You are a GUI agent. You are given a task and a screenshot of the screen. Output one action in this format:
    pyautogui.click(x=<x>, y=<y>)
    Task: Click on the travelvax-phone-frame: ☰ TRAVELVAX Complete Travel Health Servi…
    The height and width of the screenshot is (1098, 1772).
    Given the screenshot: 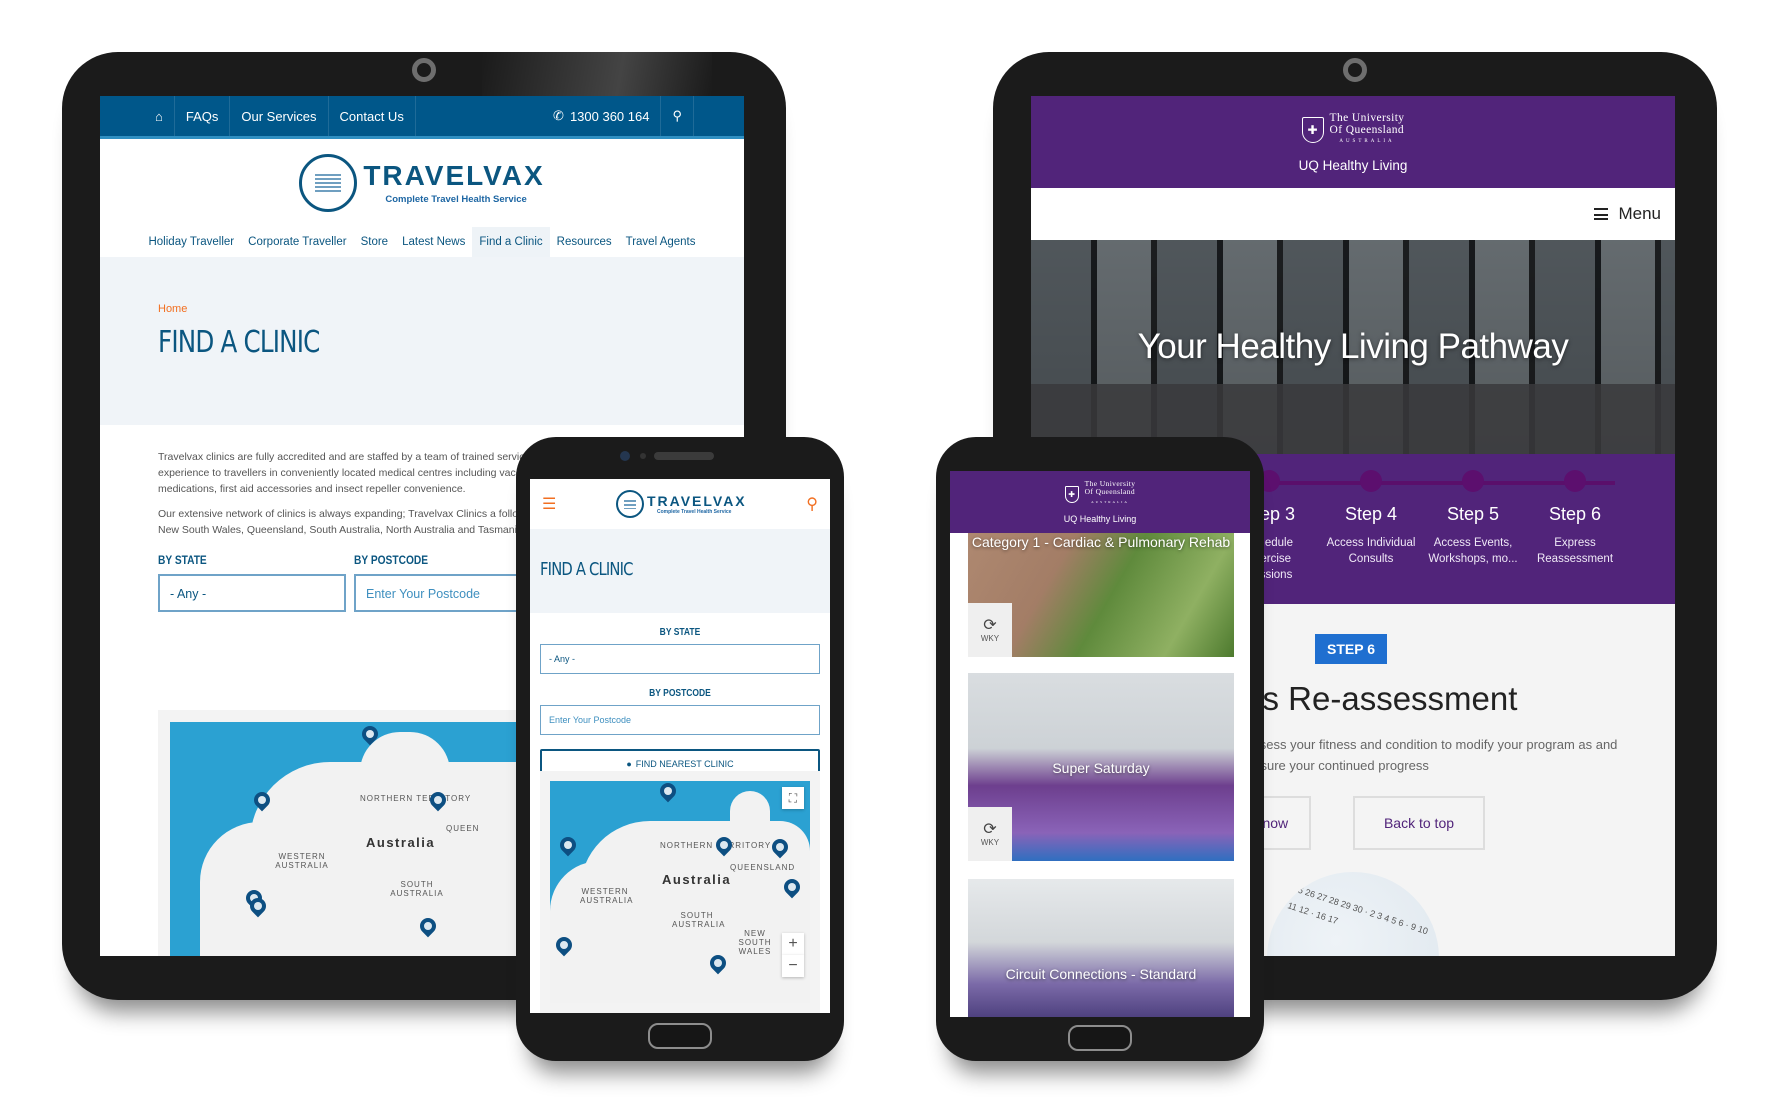 What is the action you would take?
    pyautogui.click(x=680, y=749)
    